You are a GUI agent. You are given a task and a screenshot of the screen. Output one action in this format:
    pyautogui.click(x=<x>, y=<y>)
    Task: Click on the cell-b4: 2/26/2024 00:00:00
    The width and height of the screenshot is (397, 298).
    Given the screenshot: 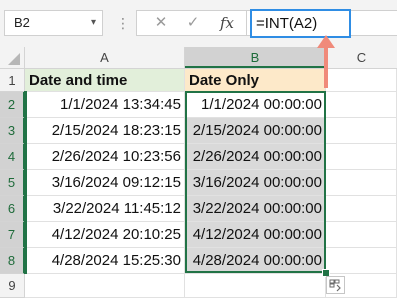 What is the action you would take?
    pyautogui.click(x=255, y=157)
    